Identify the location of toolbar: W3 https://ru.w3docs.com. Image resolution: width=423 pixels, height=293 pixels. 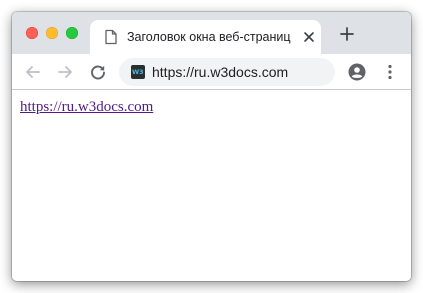
(211, 72).